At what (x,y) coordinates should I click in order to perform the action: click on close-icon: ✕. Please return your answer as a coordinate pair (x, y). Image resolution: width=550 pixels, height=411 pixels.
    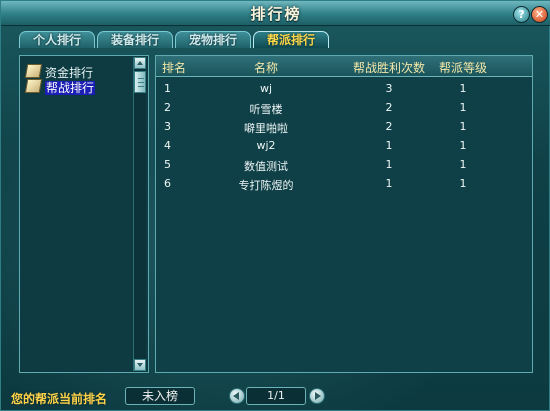
    Looking at the image, I should click on (539, 14).